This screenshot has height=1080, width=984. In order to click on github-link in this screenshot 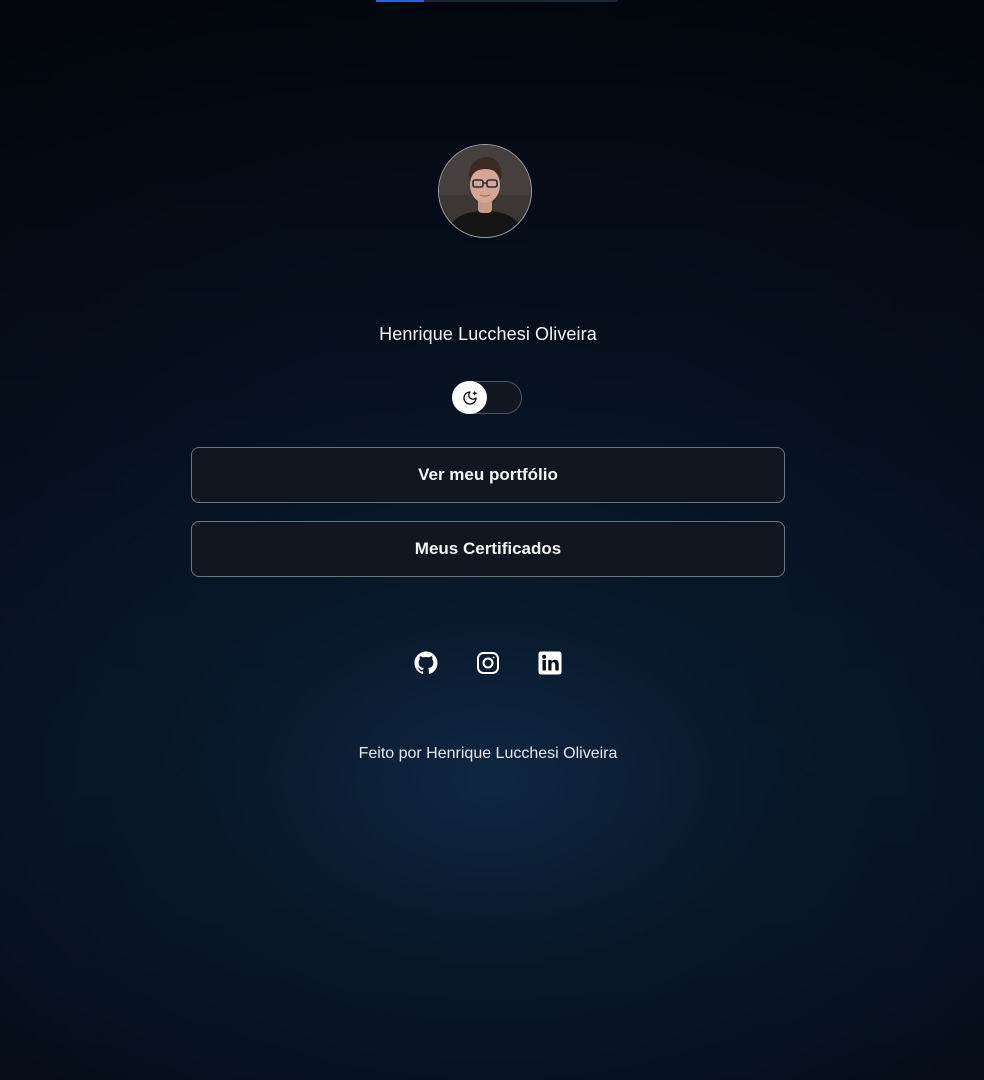, I will do `click(426, 662)`.